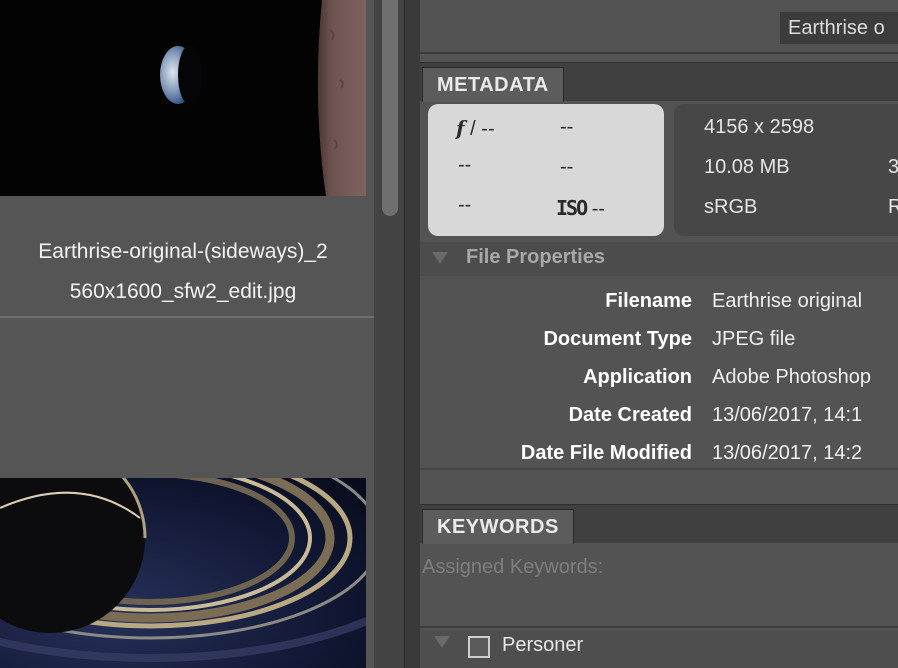 This screenshot has height=668, width=898. Describe the element at coordinates (759, 127) in the screenshot. I see `image-dimensions: 4156 x 2598` at that location.